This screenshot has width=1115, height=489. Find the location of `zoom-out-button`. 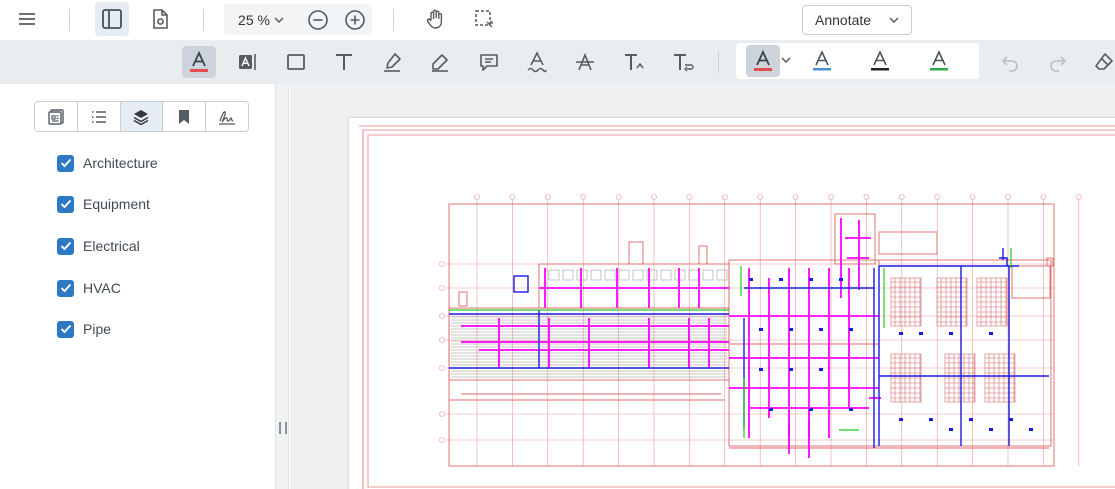

zoom-out-button is located at coordinates (318, 20).